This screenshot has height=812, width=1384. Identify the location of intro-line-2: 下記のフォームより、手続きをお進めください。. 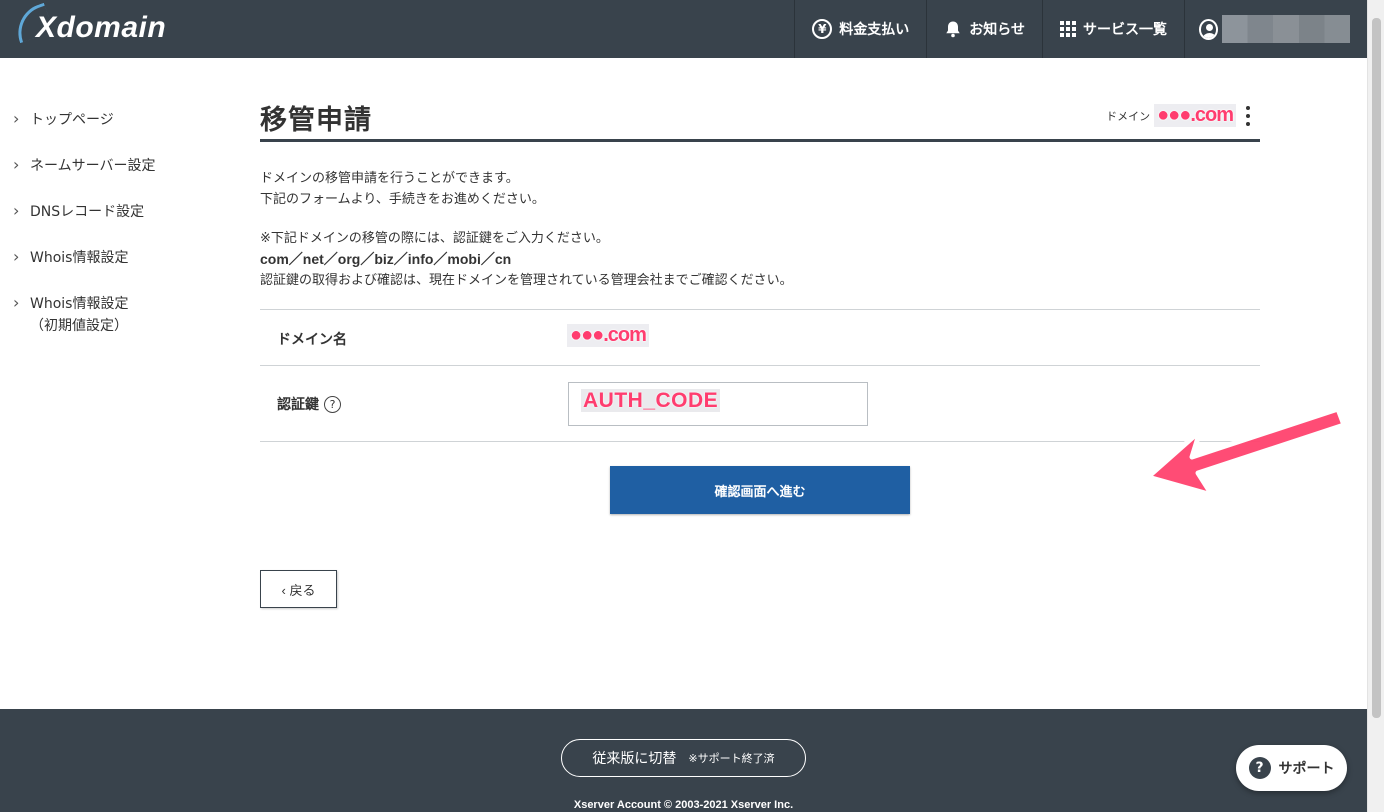
(402, 199).